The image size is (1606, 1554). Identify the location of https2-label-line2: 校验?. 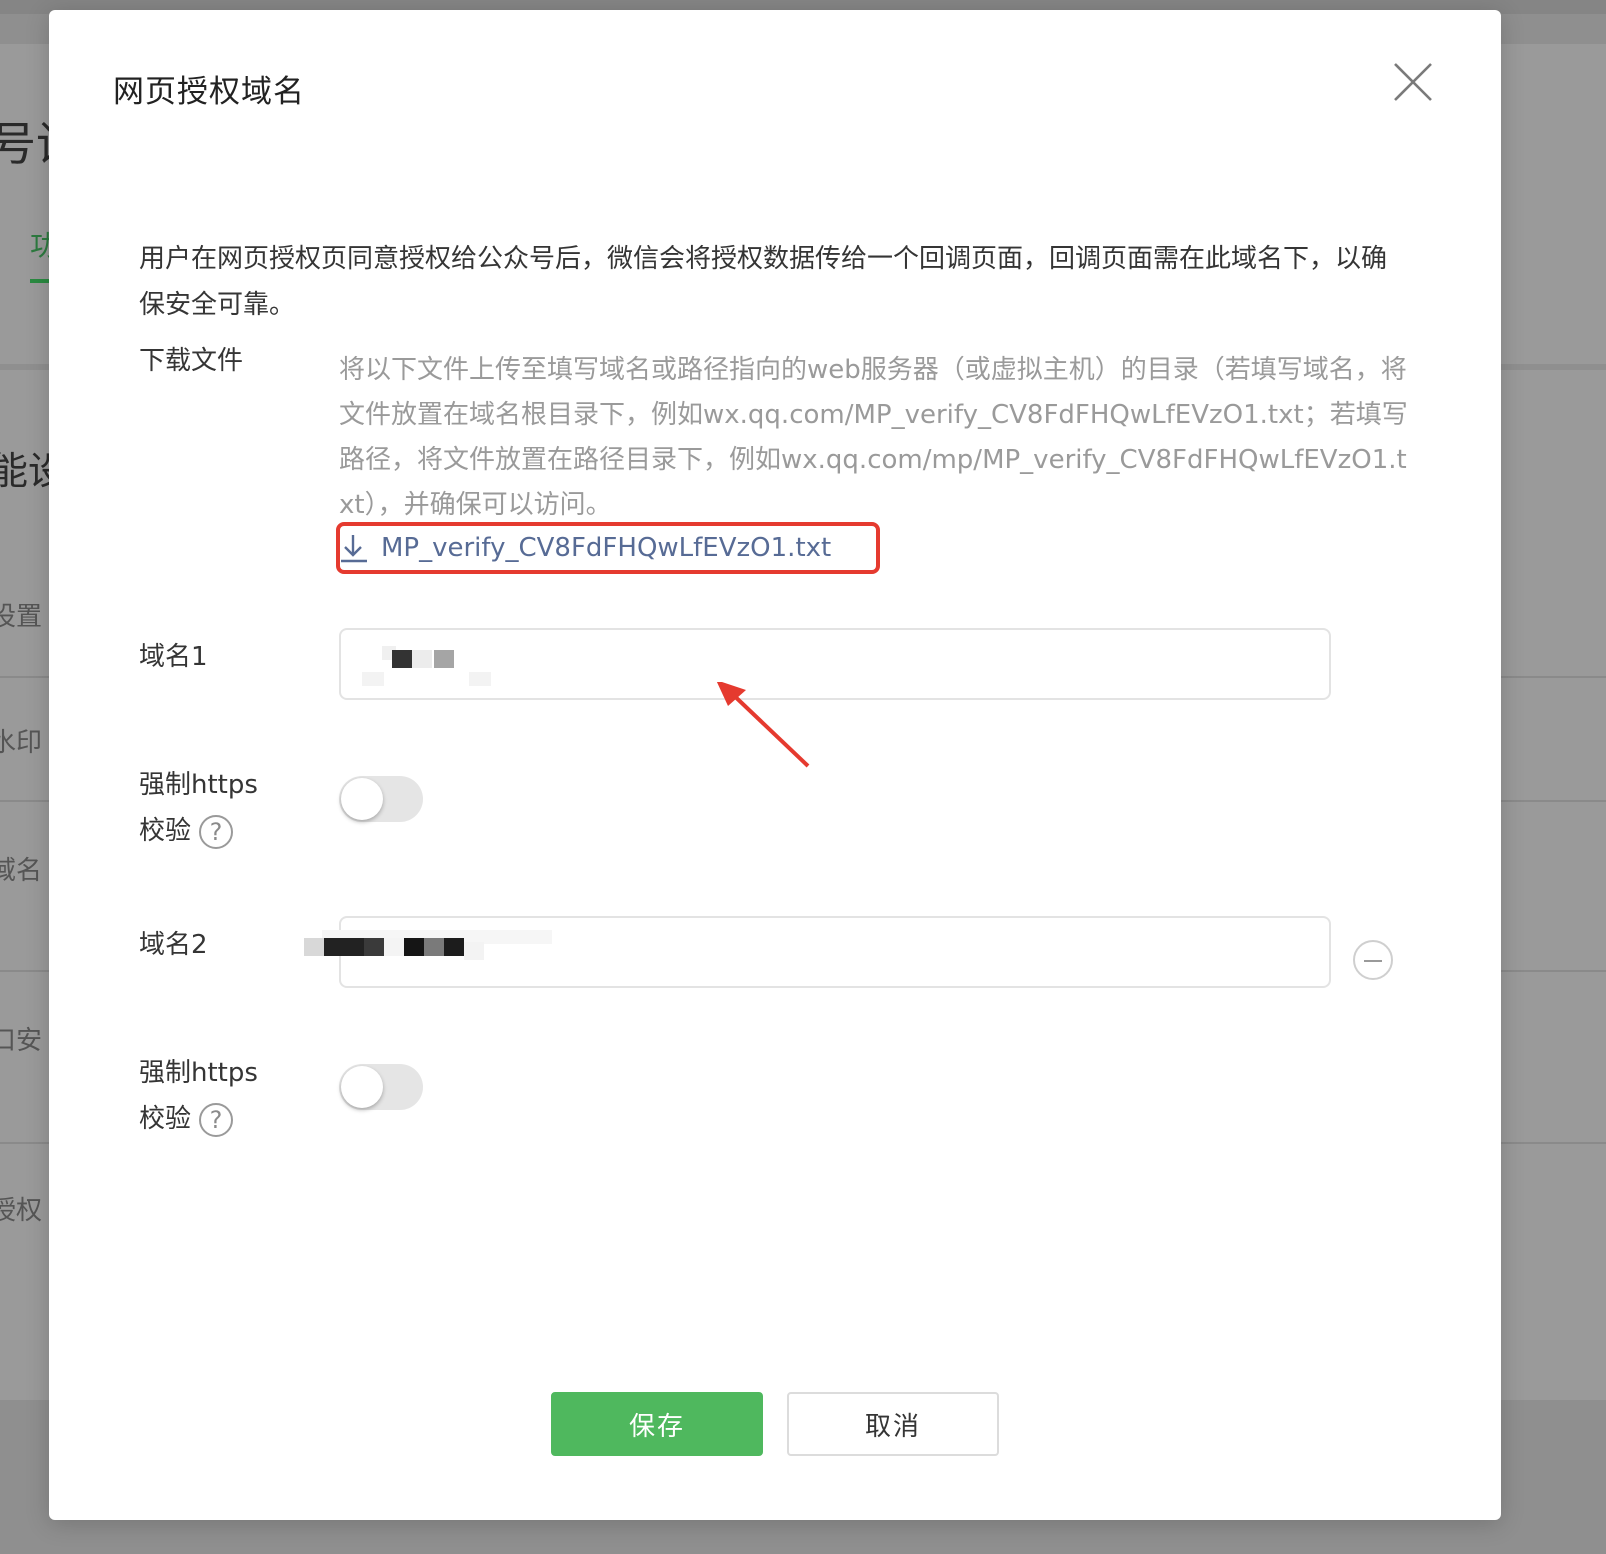
(198, 1119).